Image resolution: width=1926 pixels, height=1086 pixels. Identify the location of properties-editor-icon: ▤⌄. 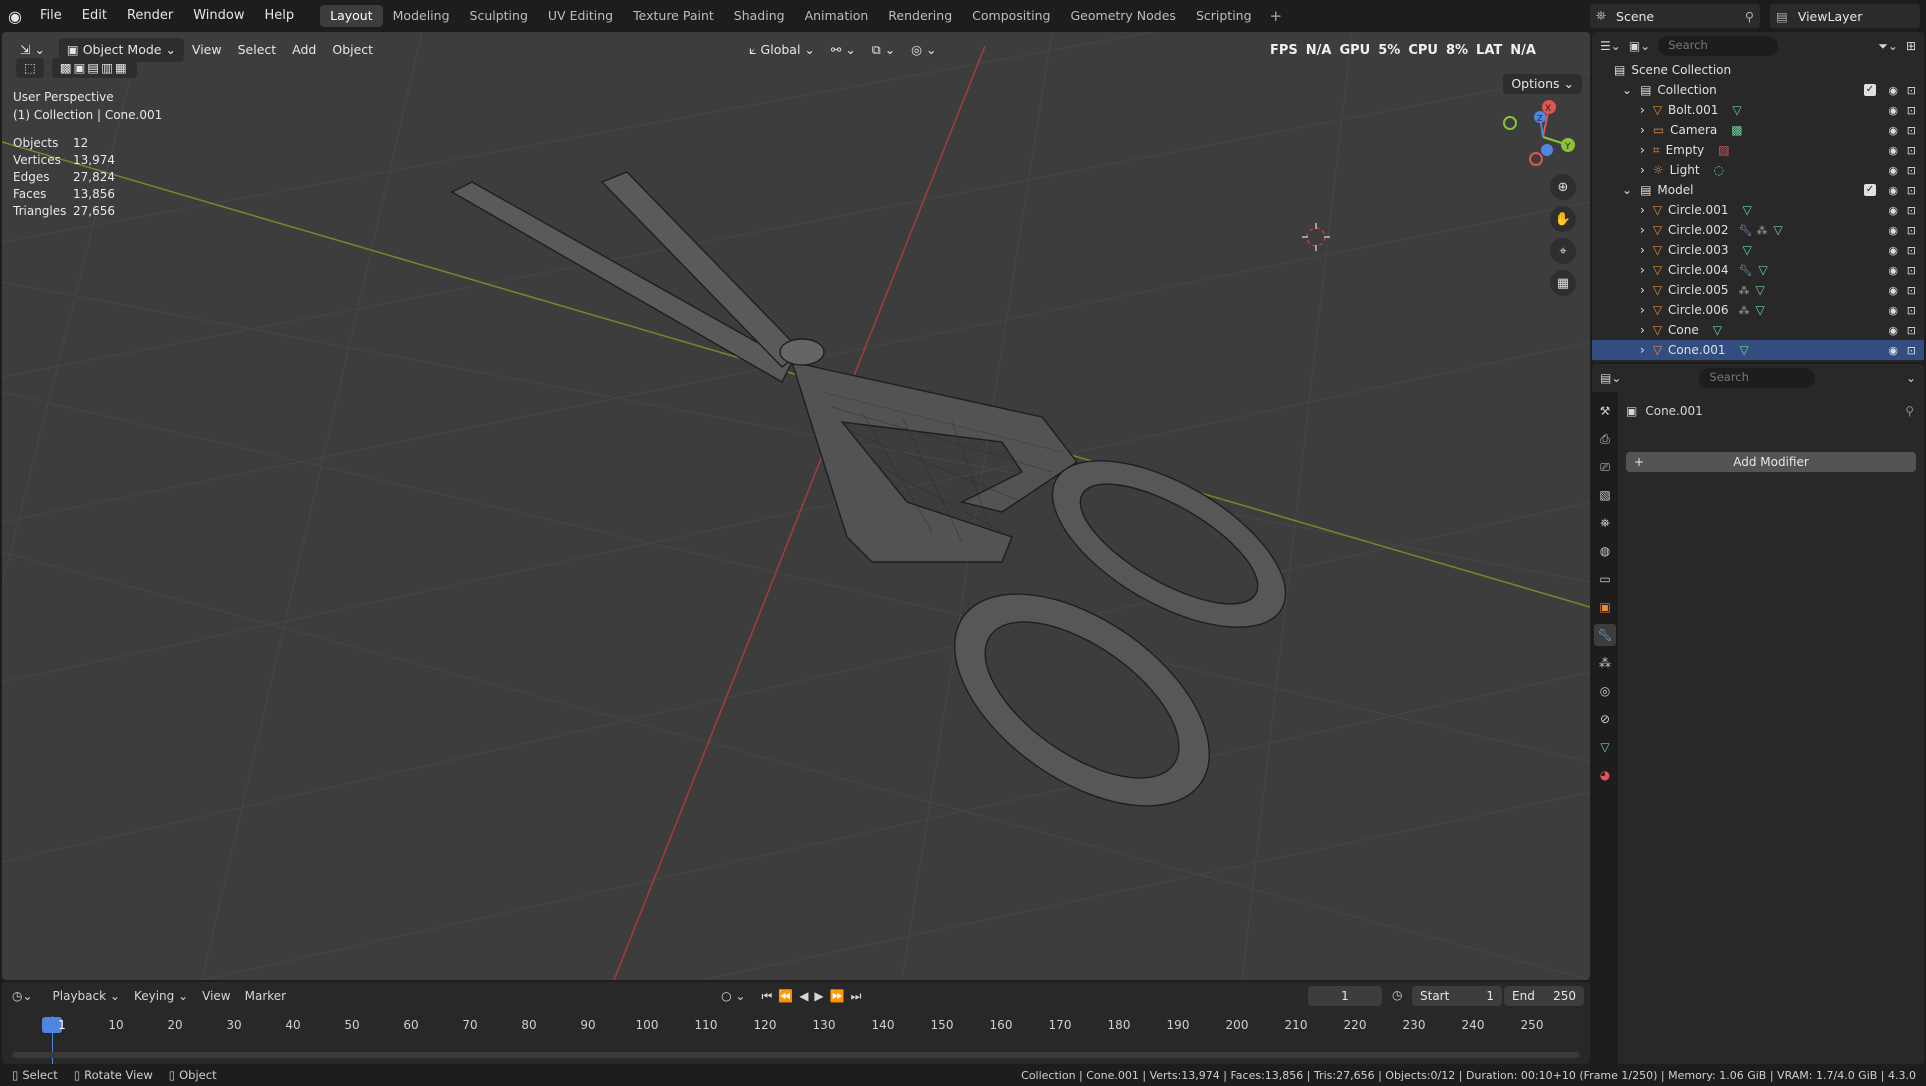
(1610, 378).